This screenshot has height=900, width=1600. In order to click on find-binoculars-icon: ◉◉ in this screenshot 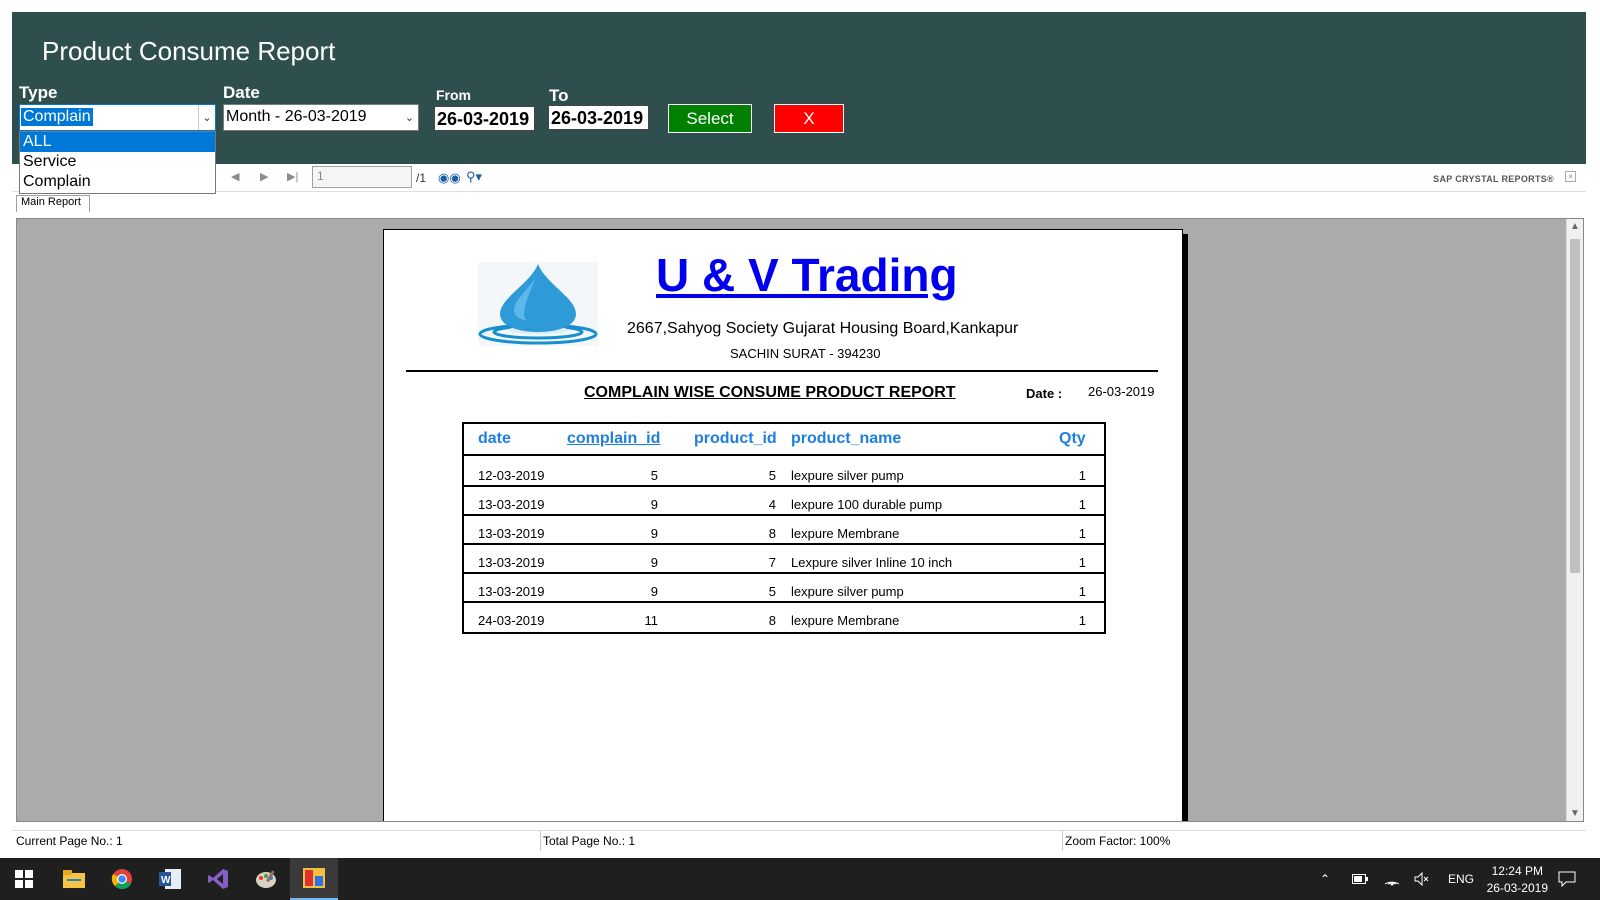, I will do `click(449, 178)`.